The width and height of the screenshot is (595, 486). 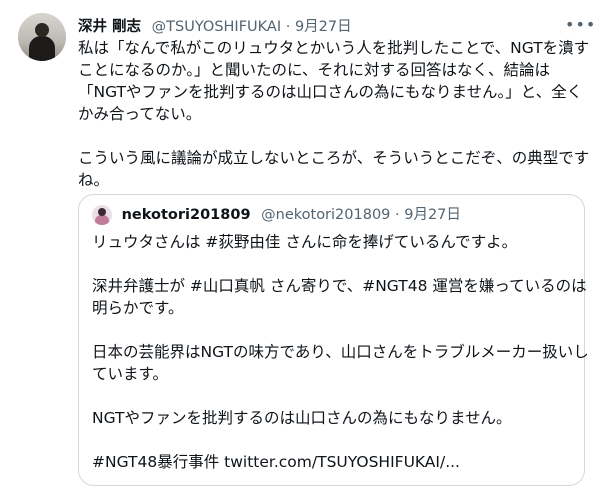 I want to click on tweet-text-line, so click(x=330, y=136).